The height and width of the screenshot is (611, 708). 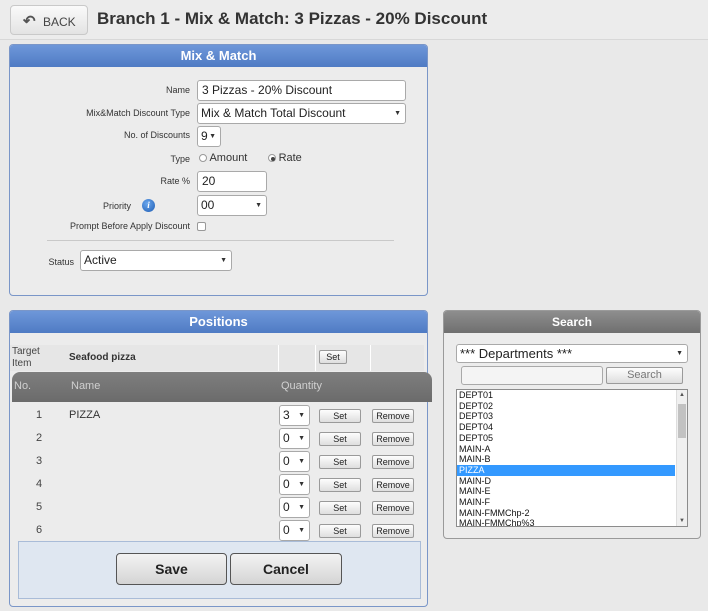 What do you see at coordinates (39, 530) in the screenshot?
I see `row-number: 6` at bounding box center [39, 530].